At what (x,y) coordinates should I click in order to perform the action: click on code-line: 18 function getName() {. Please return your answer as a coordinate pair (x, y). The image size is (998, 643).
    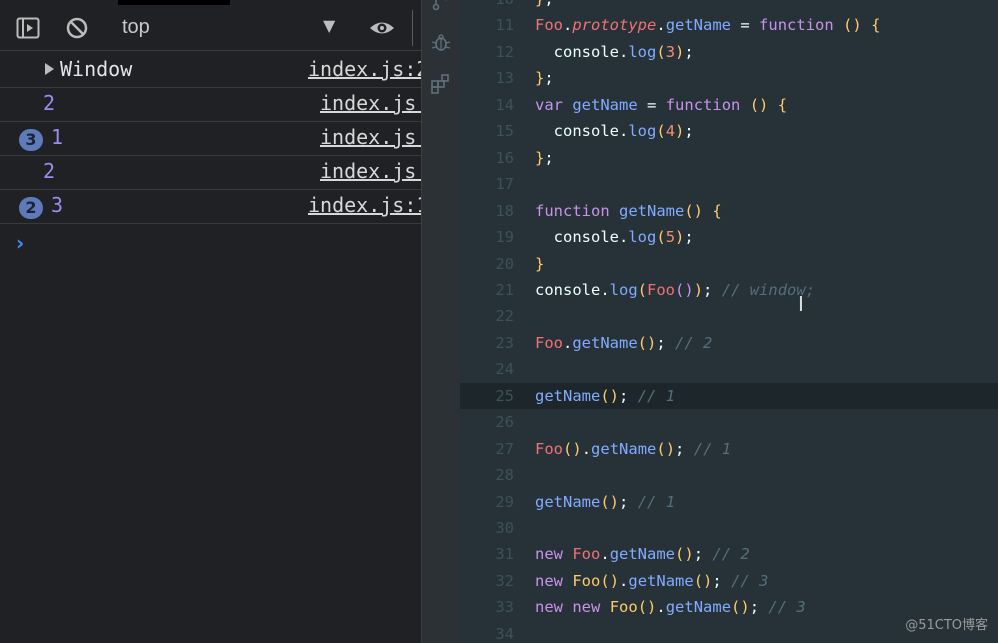
    Looking at the image, I should click on (729, 211).